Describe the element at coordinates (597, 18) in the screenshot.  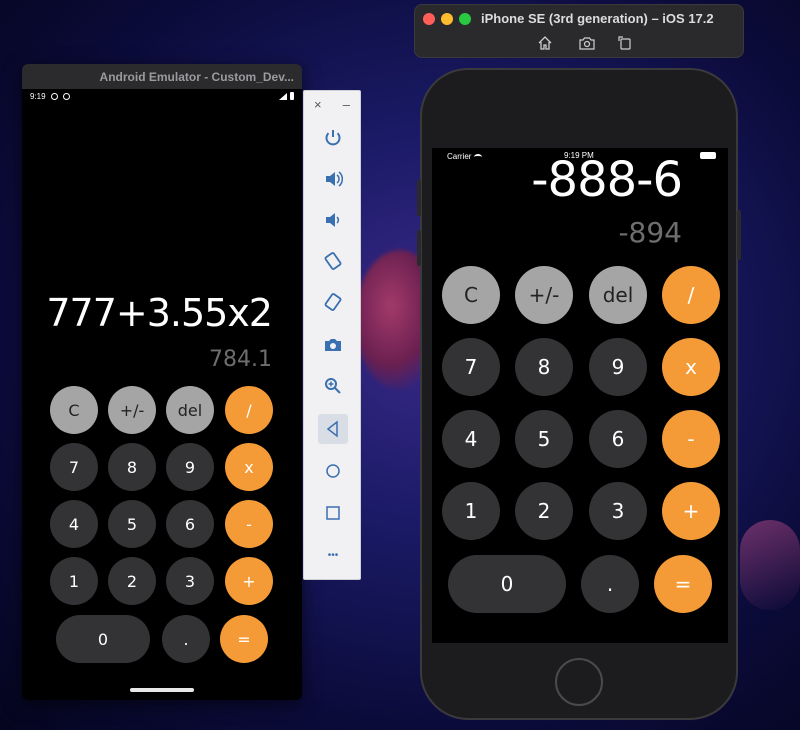
I see `ios-window-title: iPhone SE (3rd generation) – iOS 17.2` at that location.